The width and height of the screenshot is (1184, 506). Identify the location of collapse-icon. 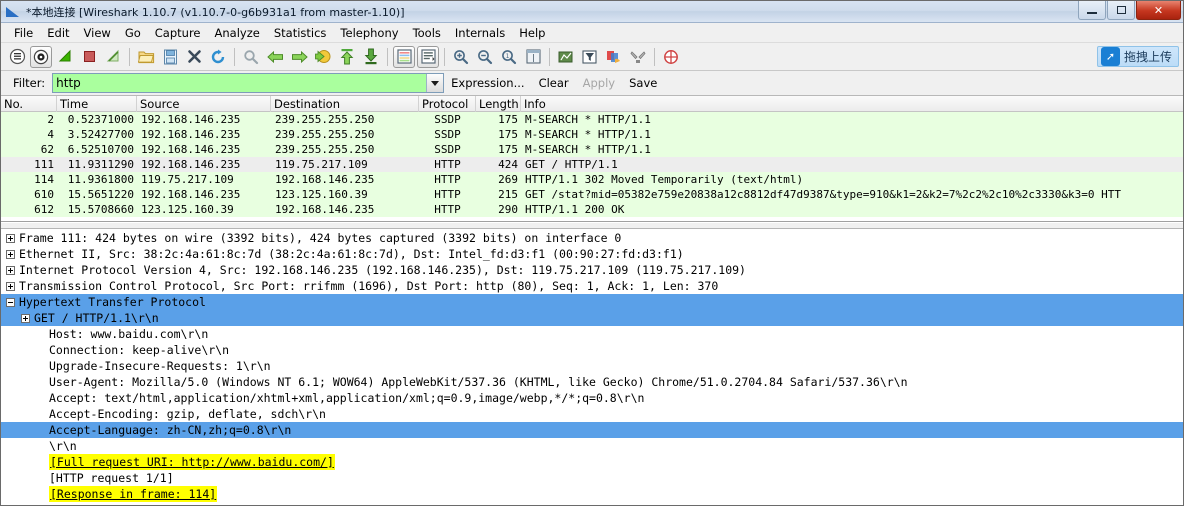
(10, 302).